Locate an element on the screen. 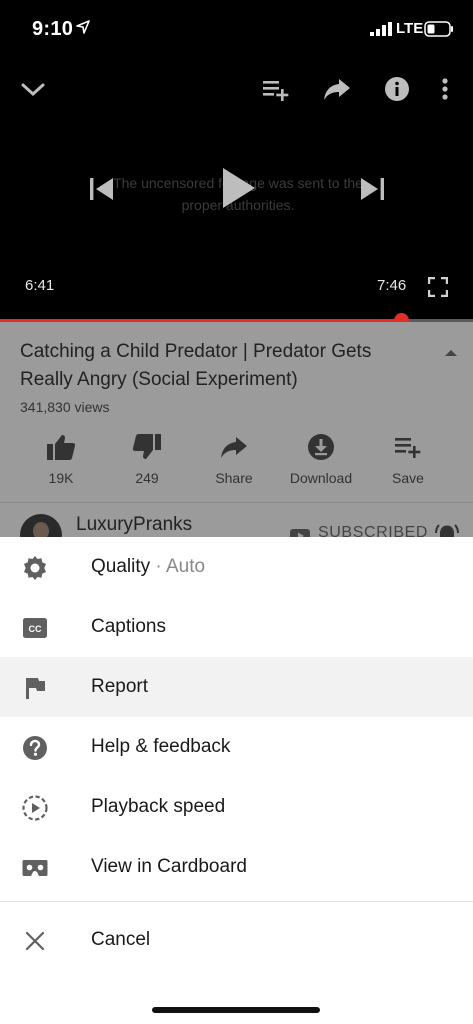 Image resolution: width=473 pixels, height=1024 pixels. menu-item-captions: CC Captions is located at coordinates (236, 627).